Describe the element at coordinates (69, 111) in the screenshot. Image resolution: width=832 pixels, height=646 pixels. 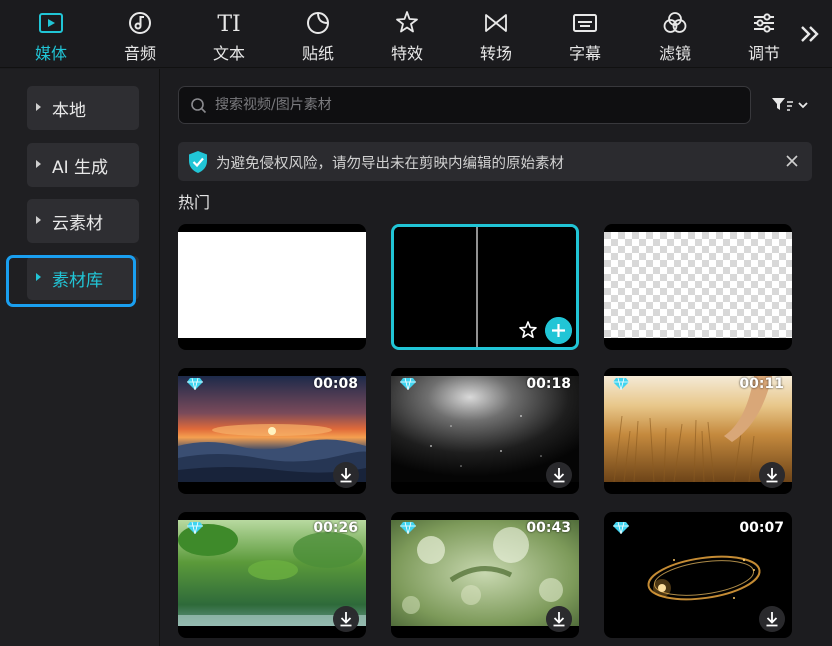
I see `sidebar-item-label: 本地` at that location.